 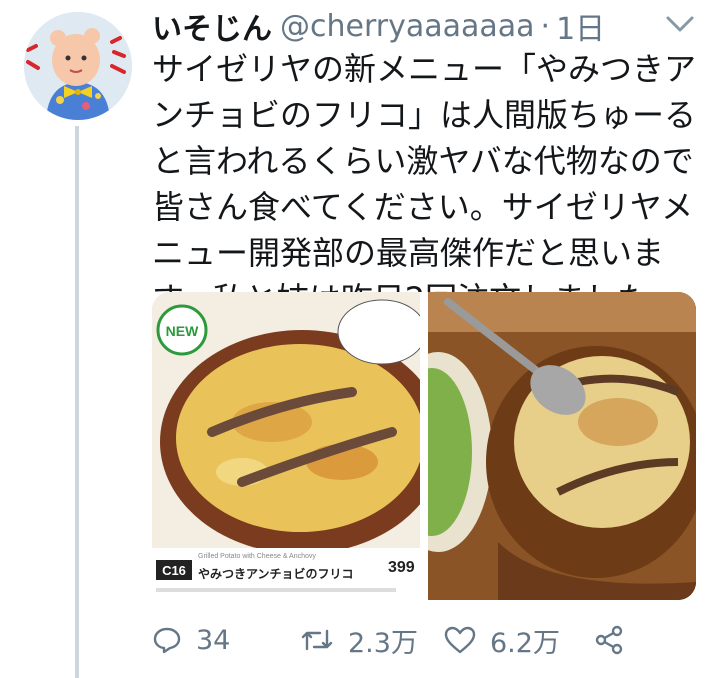 I want to click on price-text: 399, so click(x=401, y=567).